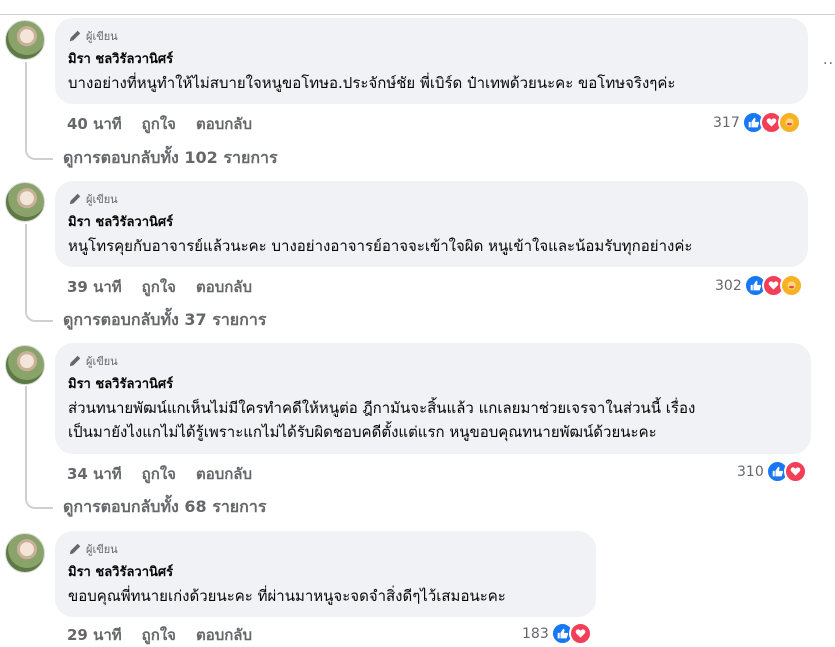 The height and width of the screenshot is (647, 835). I want to click on reaction-count: 310, so click(750, 471).